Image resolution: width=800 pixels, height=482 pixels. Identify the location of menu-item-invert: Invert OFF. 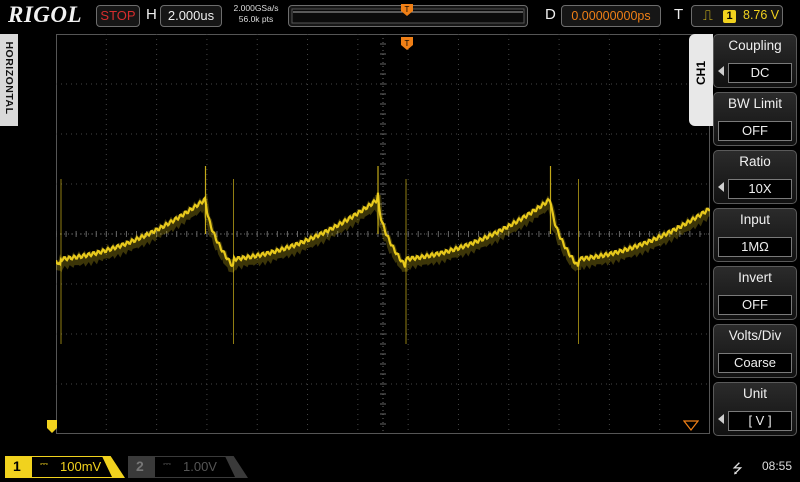
(755, 293).